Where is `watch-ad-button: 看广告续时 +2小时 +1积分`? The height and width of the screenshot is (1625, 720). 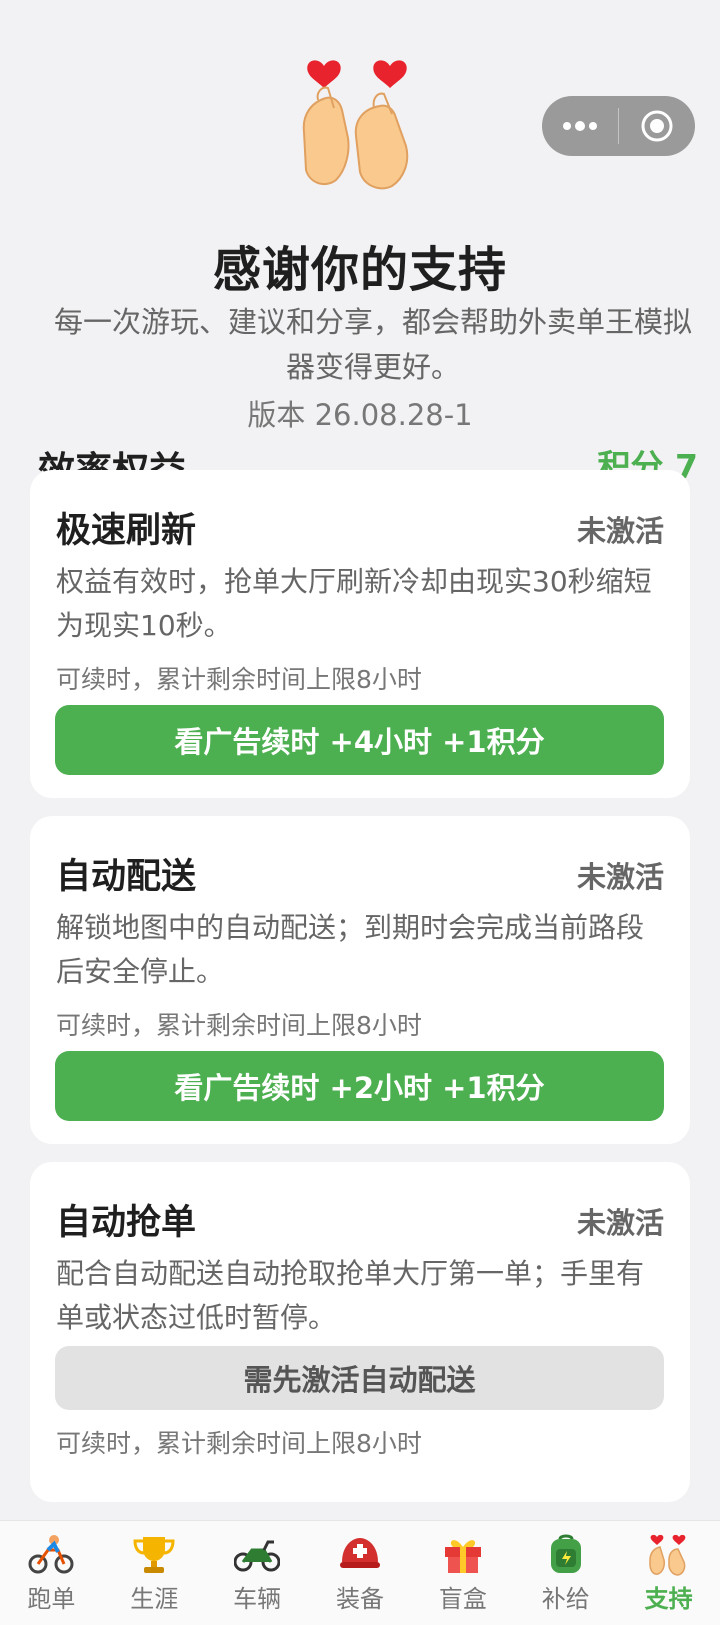
watch-ad-button: 看广告续时 +2小时 +1积分 is located at coordinates (359, 1086).